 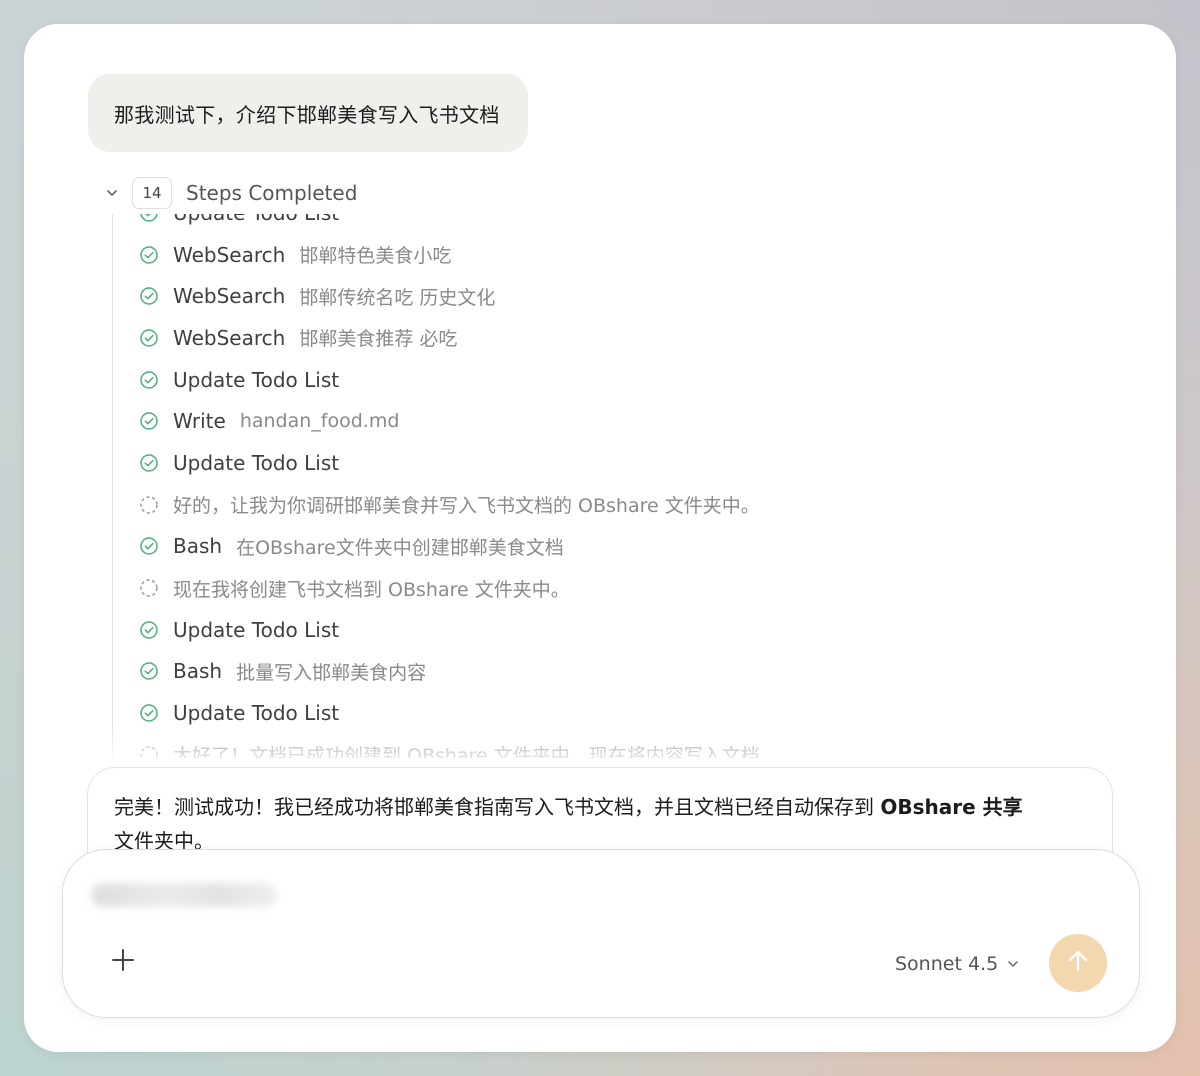 I want to click on model-name: Sonnet 4.5, so click(x=947, y=964).